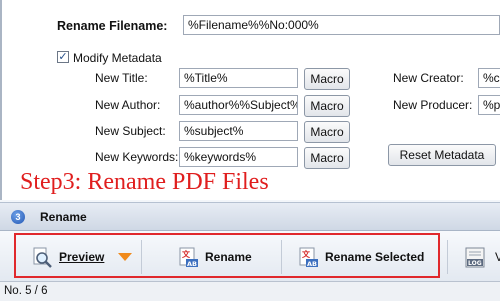 This screenshot has width=500, height=301. What do you see at coordinates (489, 105) in the screenshot?
I see `new-producer-input: %pr` at bounding box center [489, 105].